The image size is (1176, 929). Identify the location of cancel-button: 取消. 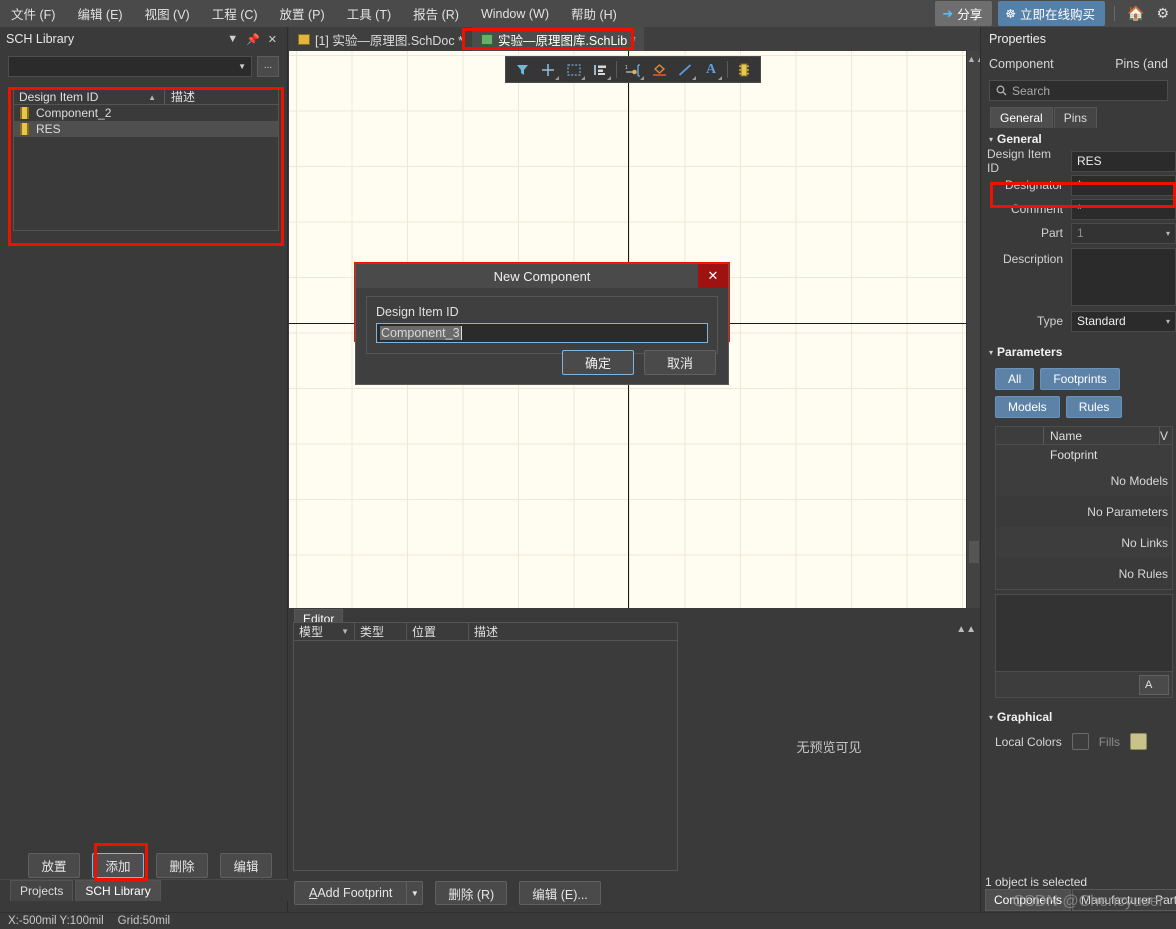
(680, 362).